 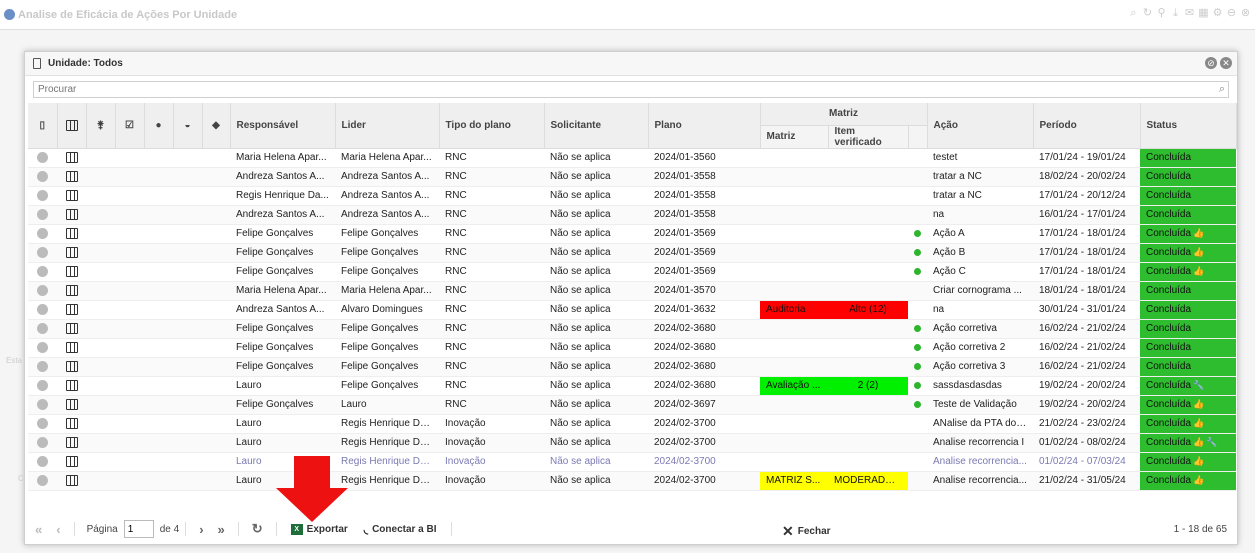 I want to click on col-acao: Ação, so click(x=980, y=126).